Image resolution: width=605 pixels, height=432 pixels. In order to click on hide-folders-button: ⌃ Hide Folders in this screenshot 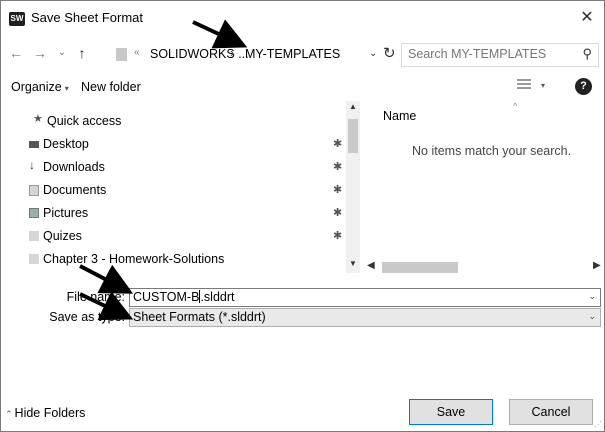, I will do `click(45, 413)`.